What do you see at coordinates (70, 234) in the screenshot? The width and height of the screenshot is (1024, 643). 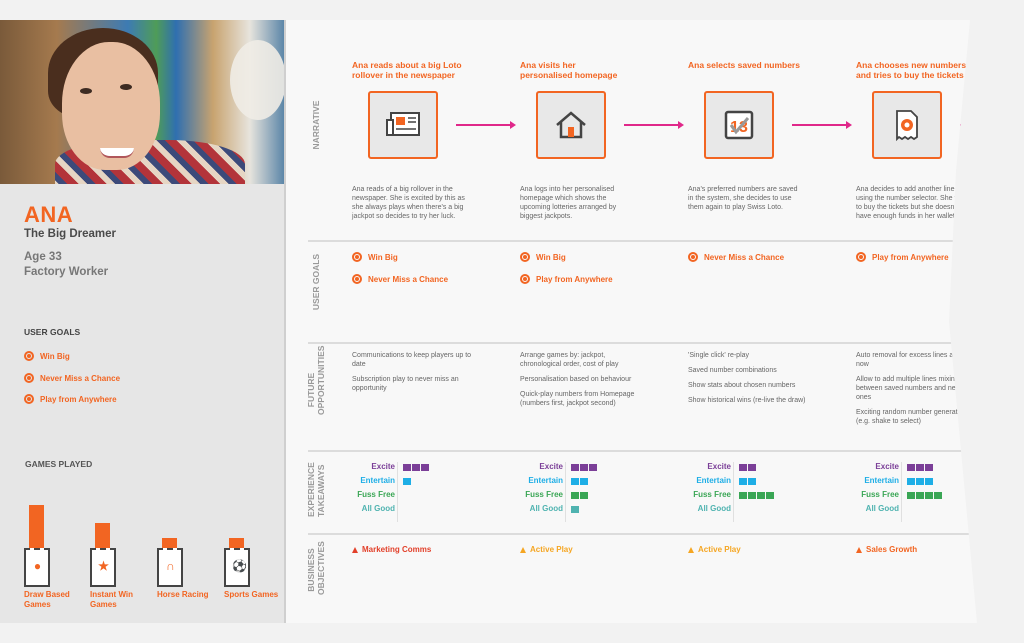 I see `persona-tagline: The Big Dreamer` at bounding box center [70, 234].